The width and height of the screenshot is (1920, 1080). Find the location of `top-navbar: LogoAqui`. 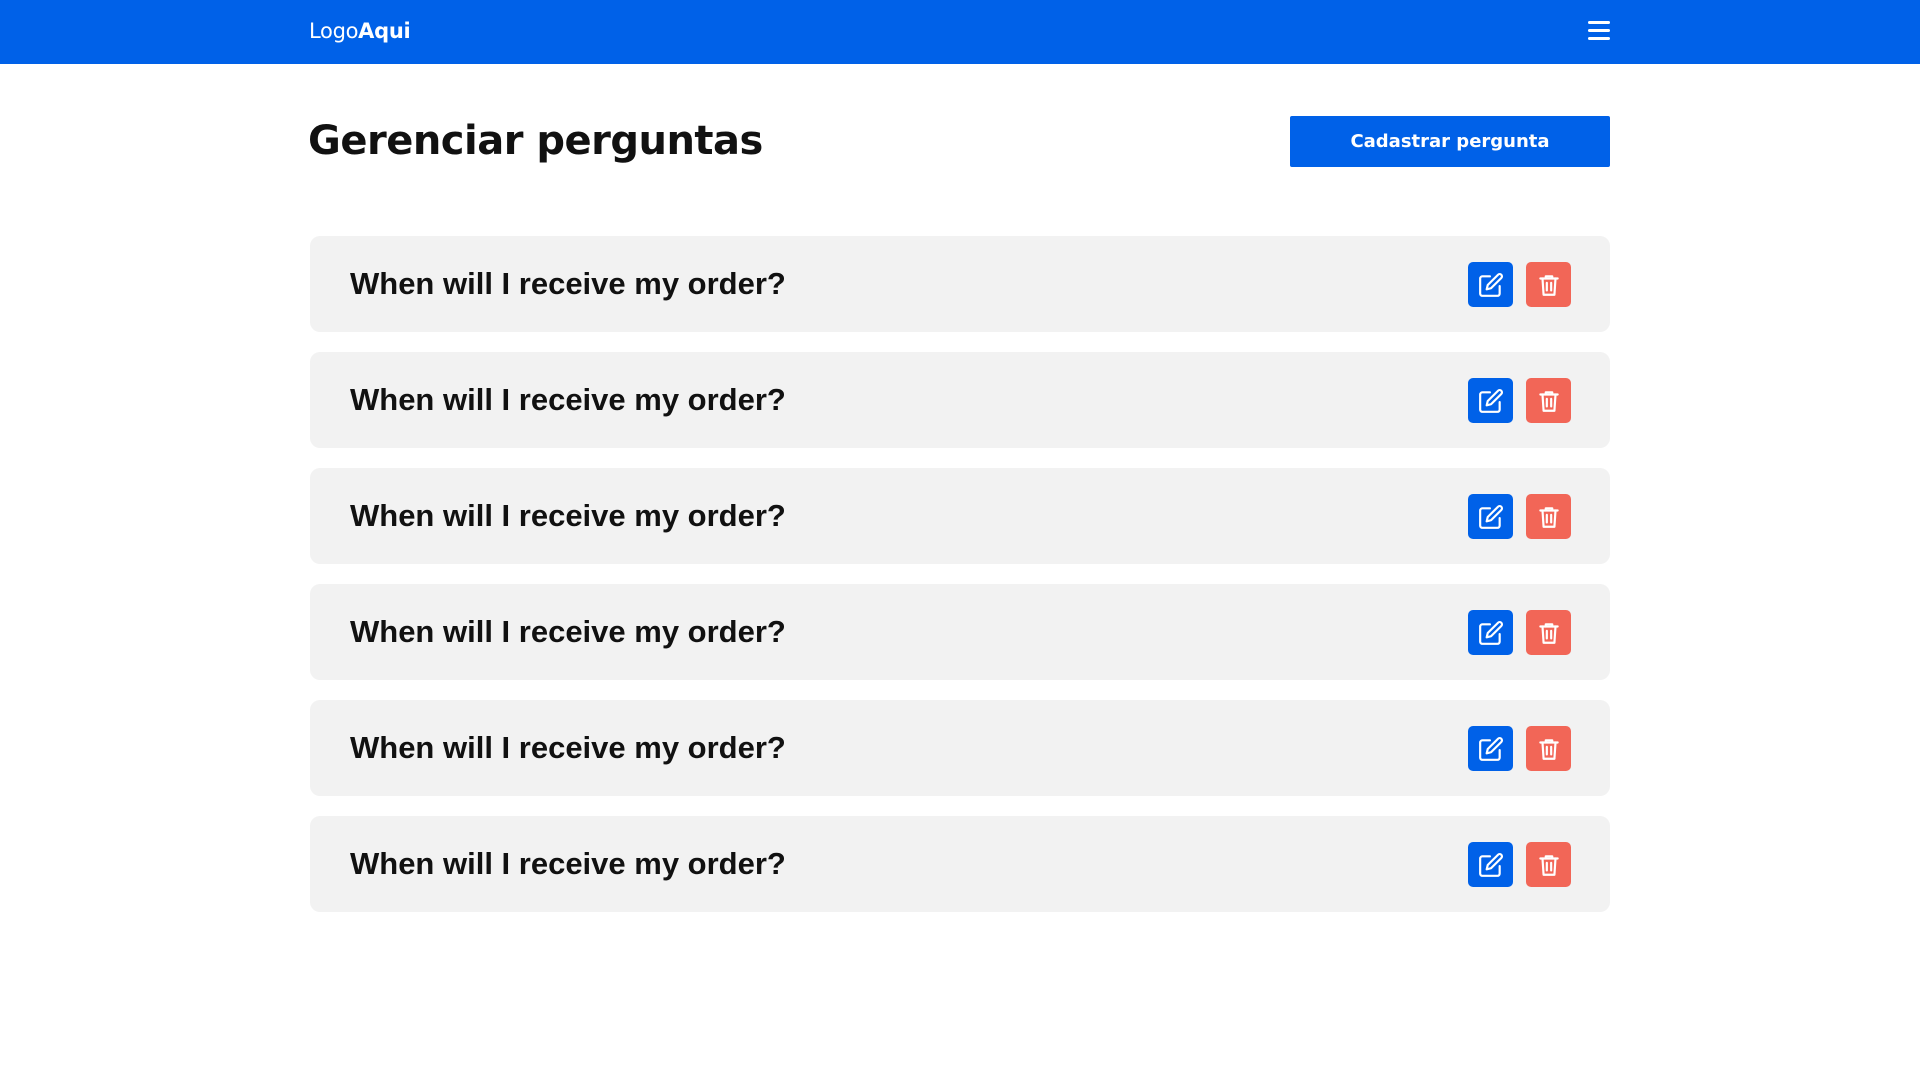

top-navbar: LogoAqui is located at coordinates (960, 32).